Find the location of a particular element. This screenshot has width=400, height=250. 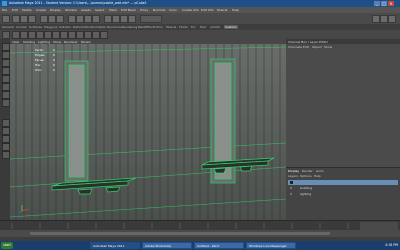

viewport-menu-lighting: Lighting is located at coordinates (44, 42).